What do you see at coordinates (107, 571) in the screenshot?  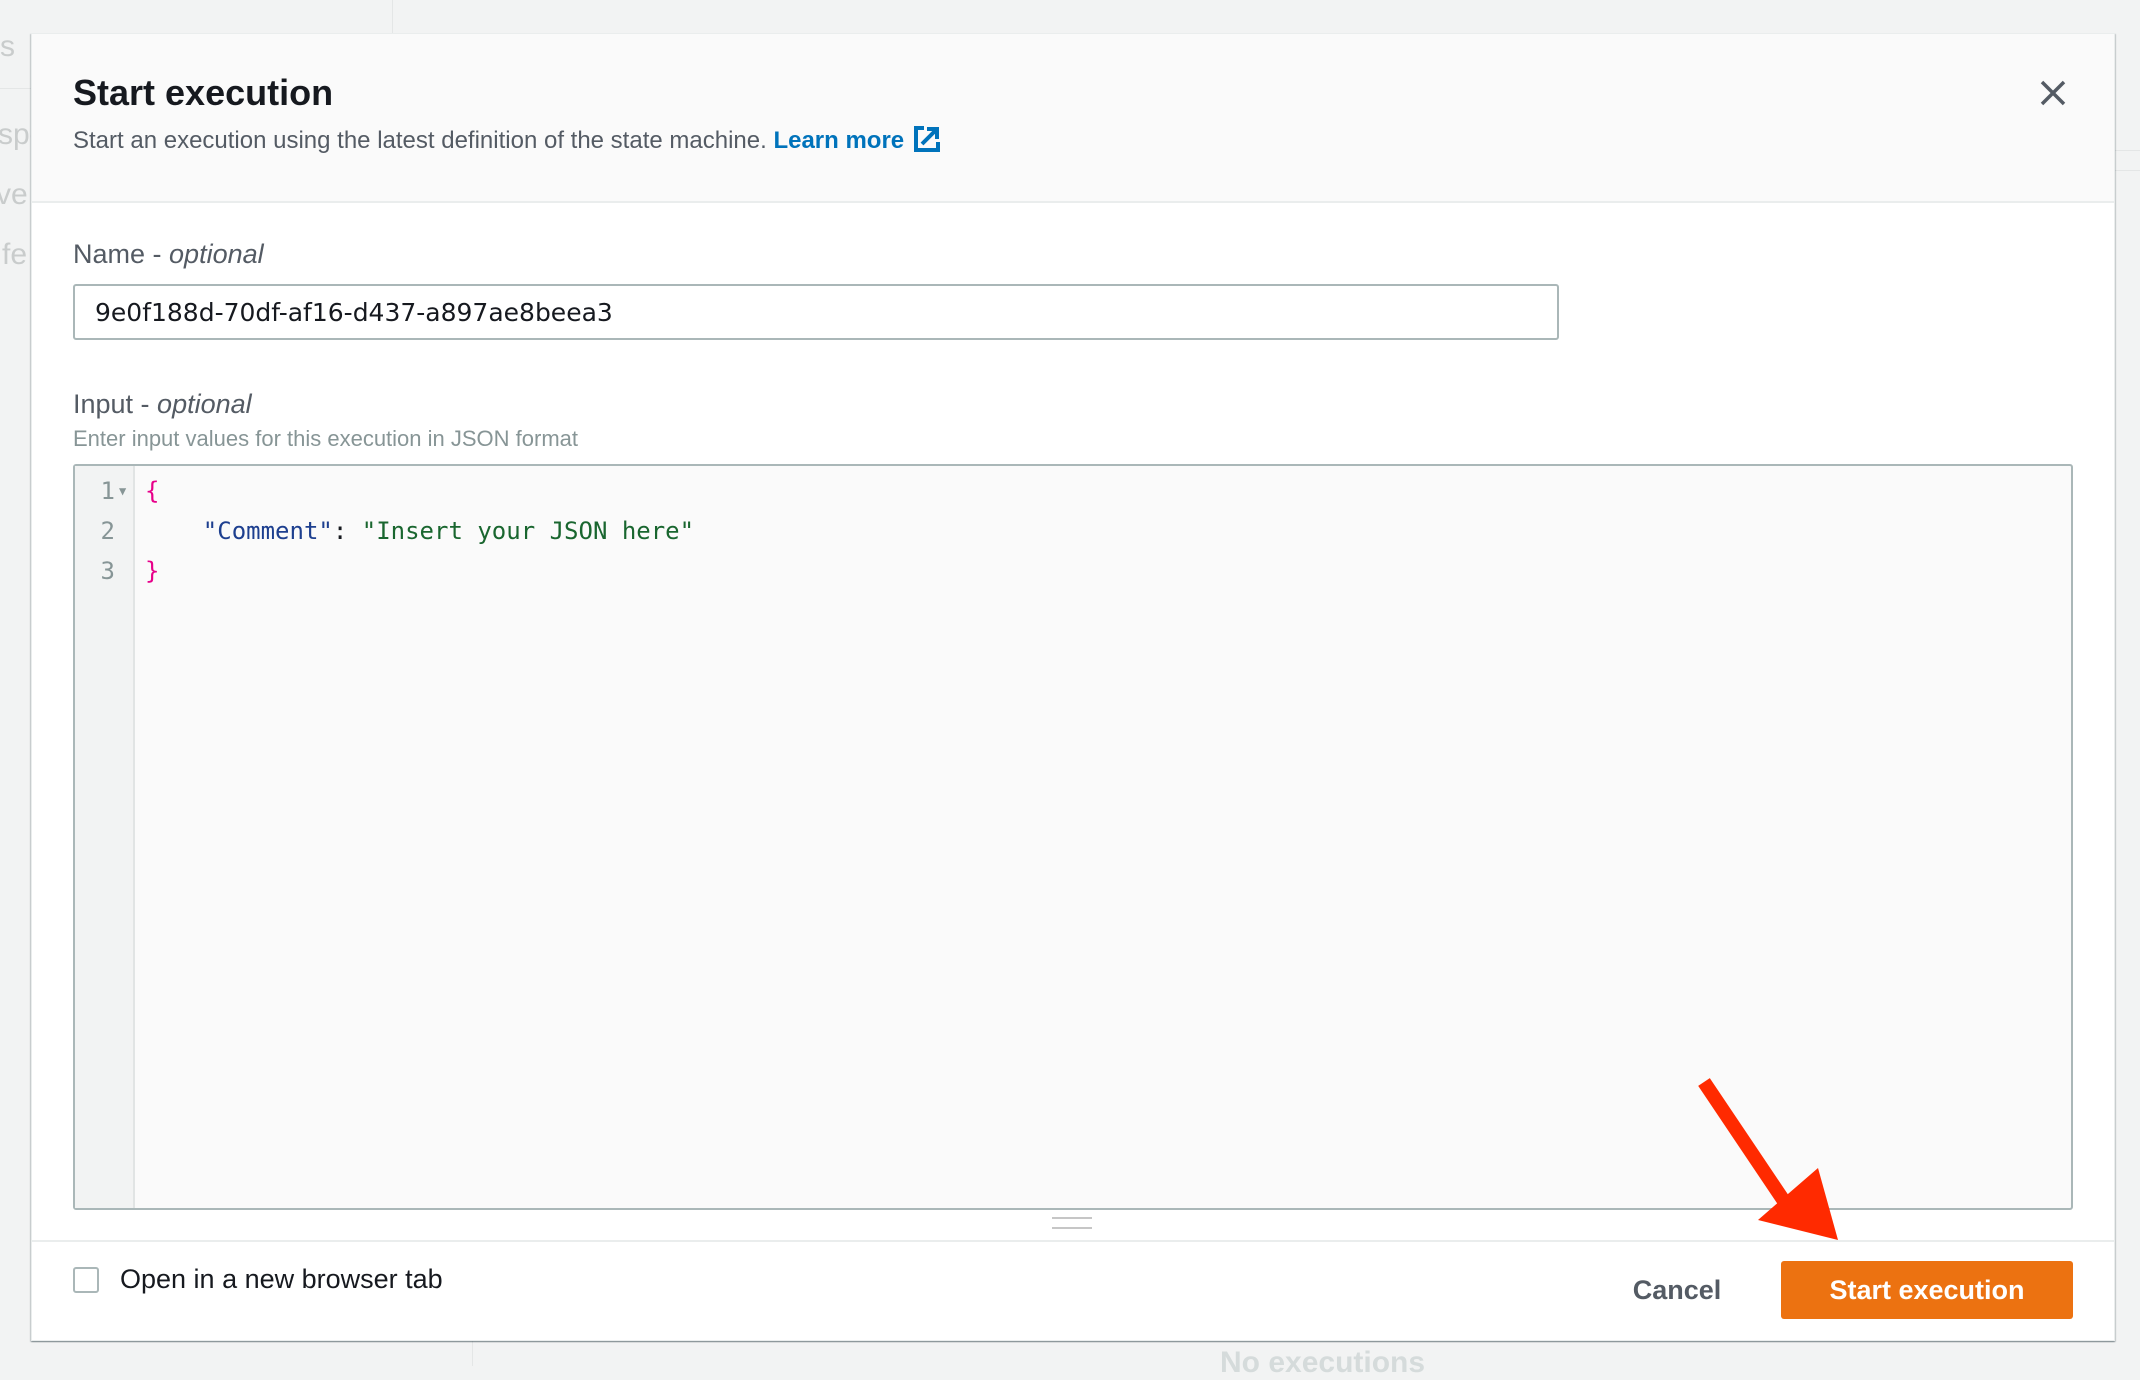 I see `line-number: 3` at bounding box center [107, 571].